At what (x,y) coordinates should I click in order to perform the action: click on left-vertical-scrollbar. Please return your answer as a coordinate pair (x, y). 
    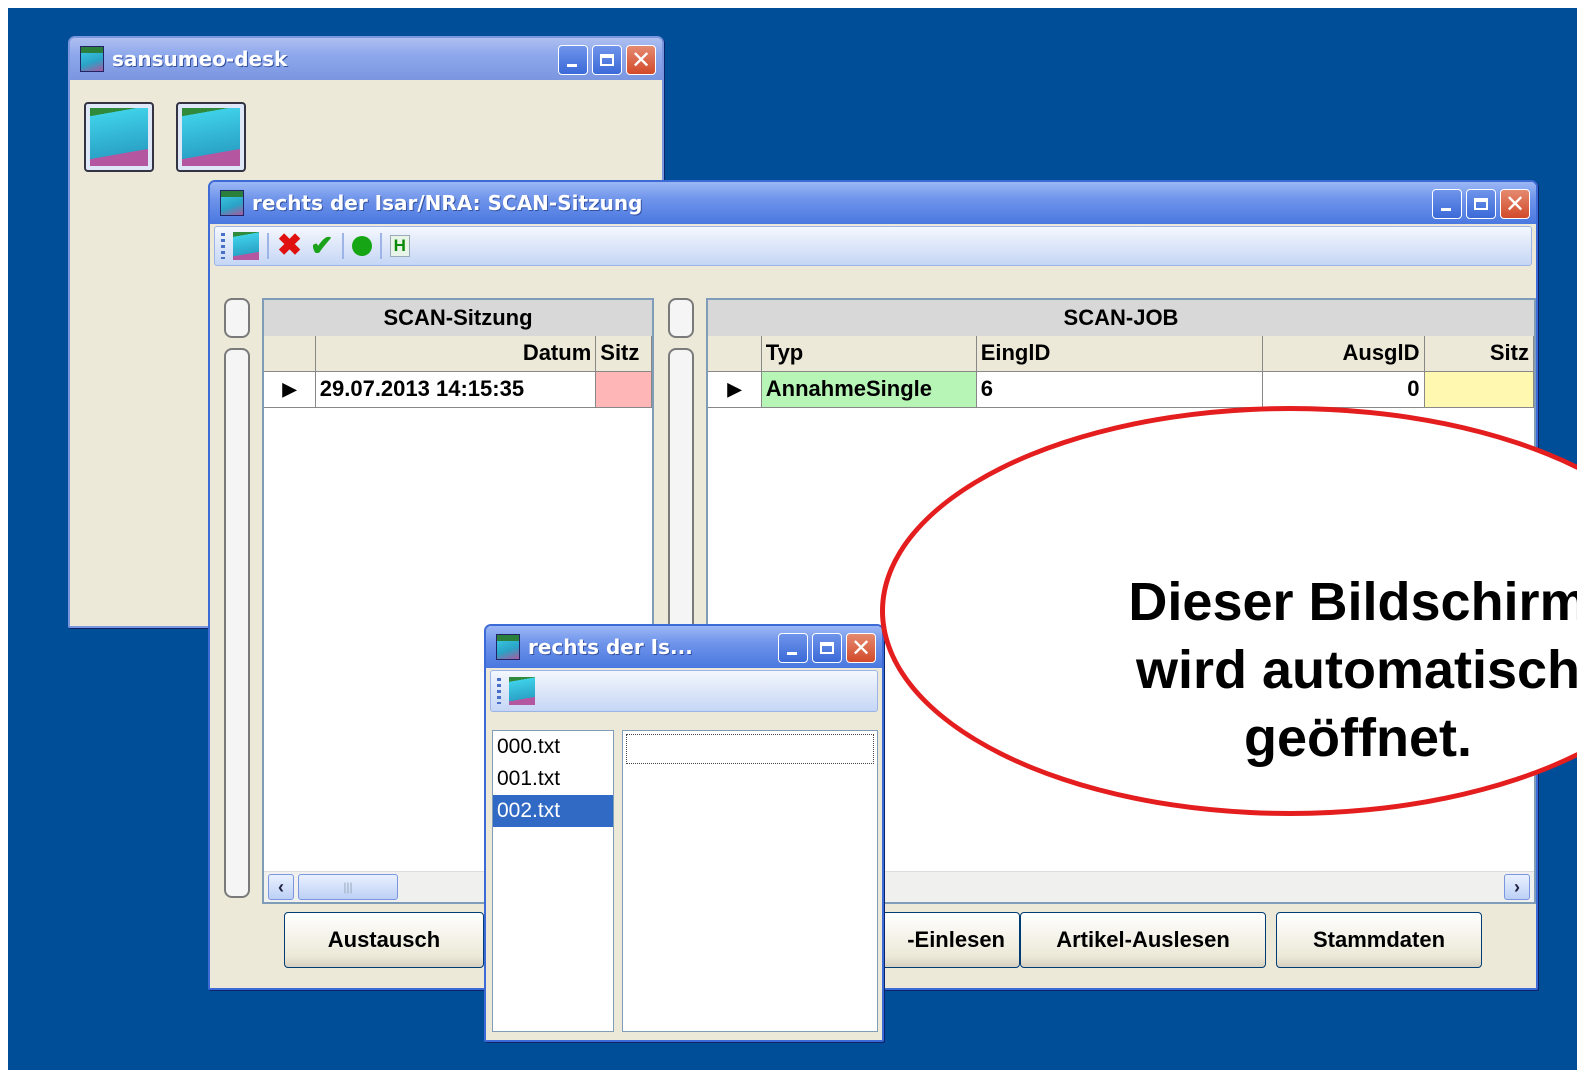
    Looking at the image, I should click on (237, 623).